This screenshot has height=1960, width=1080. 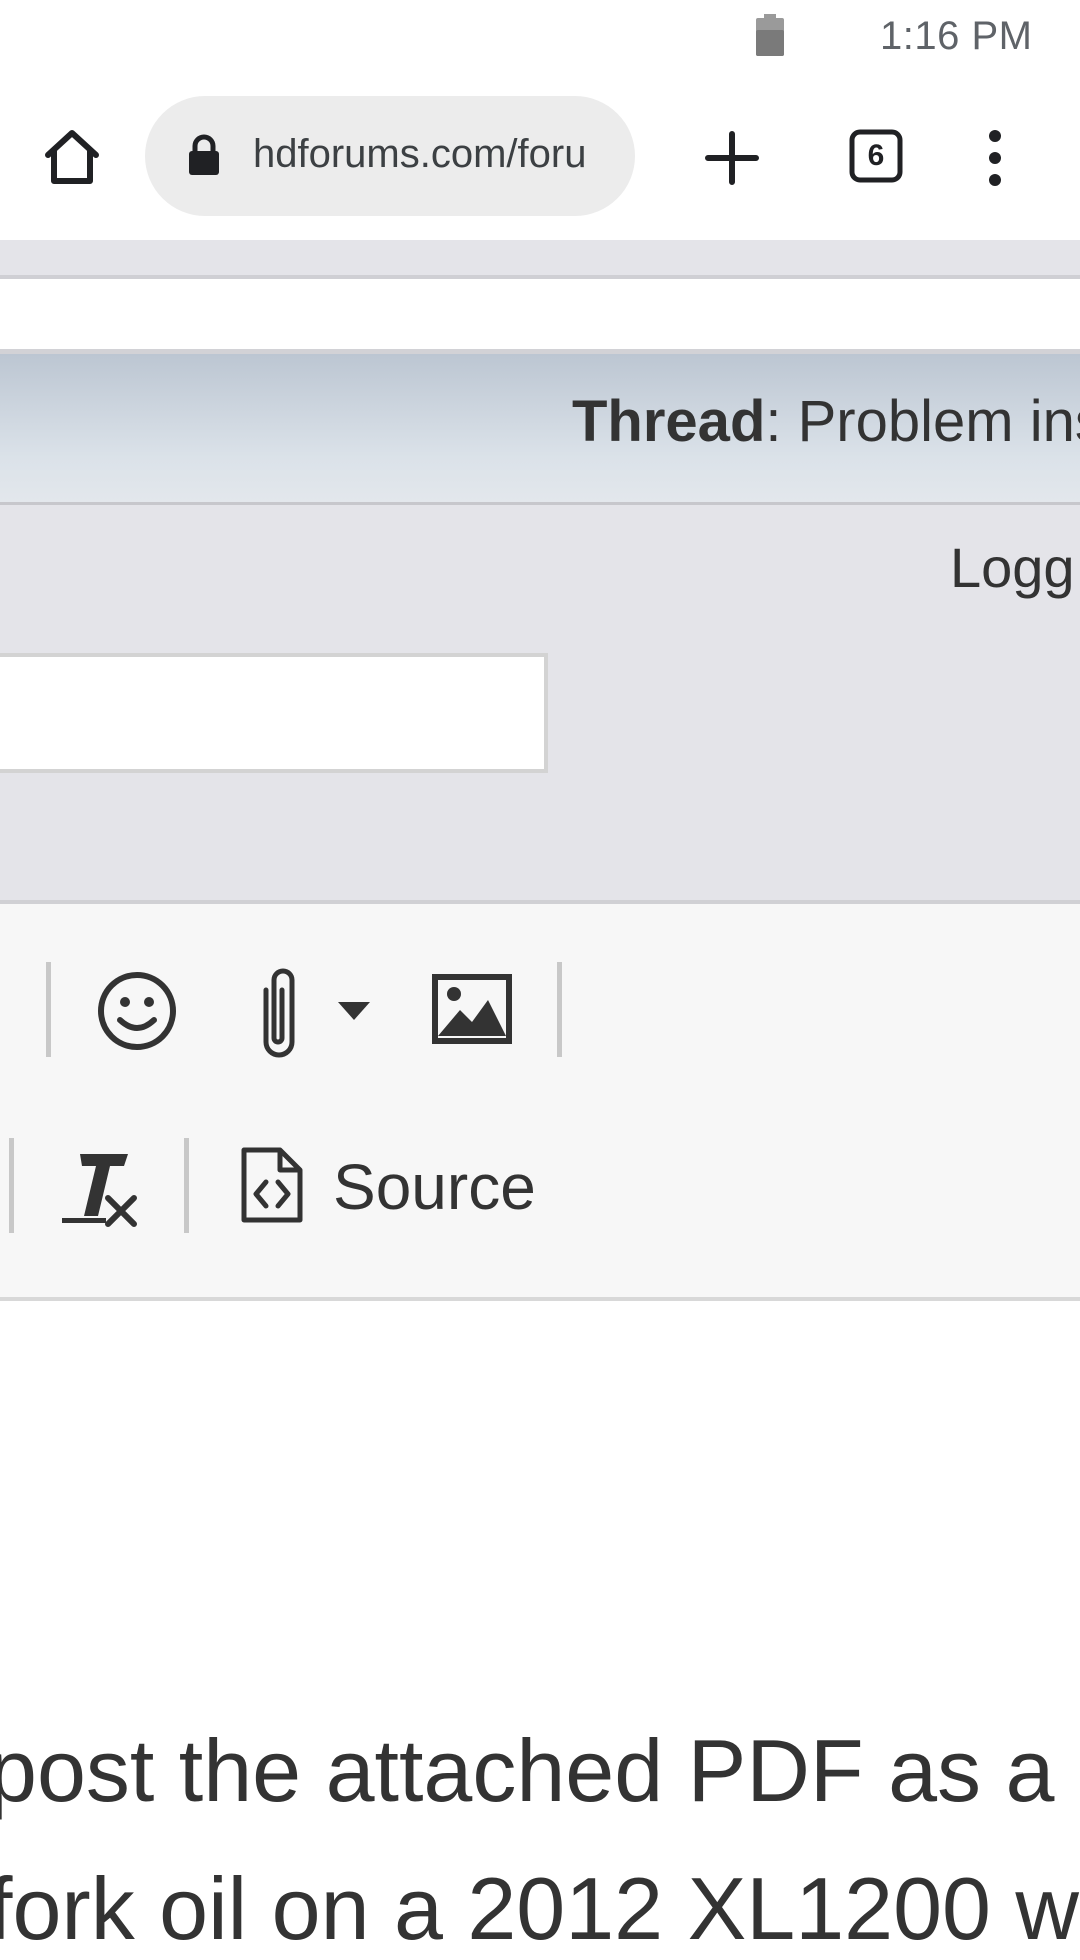 What do you see at coordinates (137, 1011) in the screenshot?
I see `smiley-icon` at bounding box center [137, 1011].